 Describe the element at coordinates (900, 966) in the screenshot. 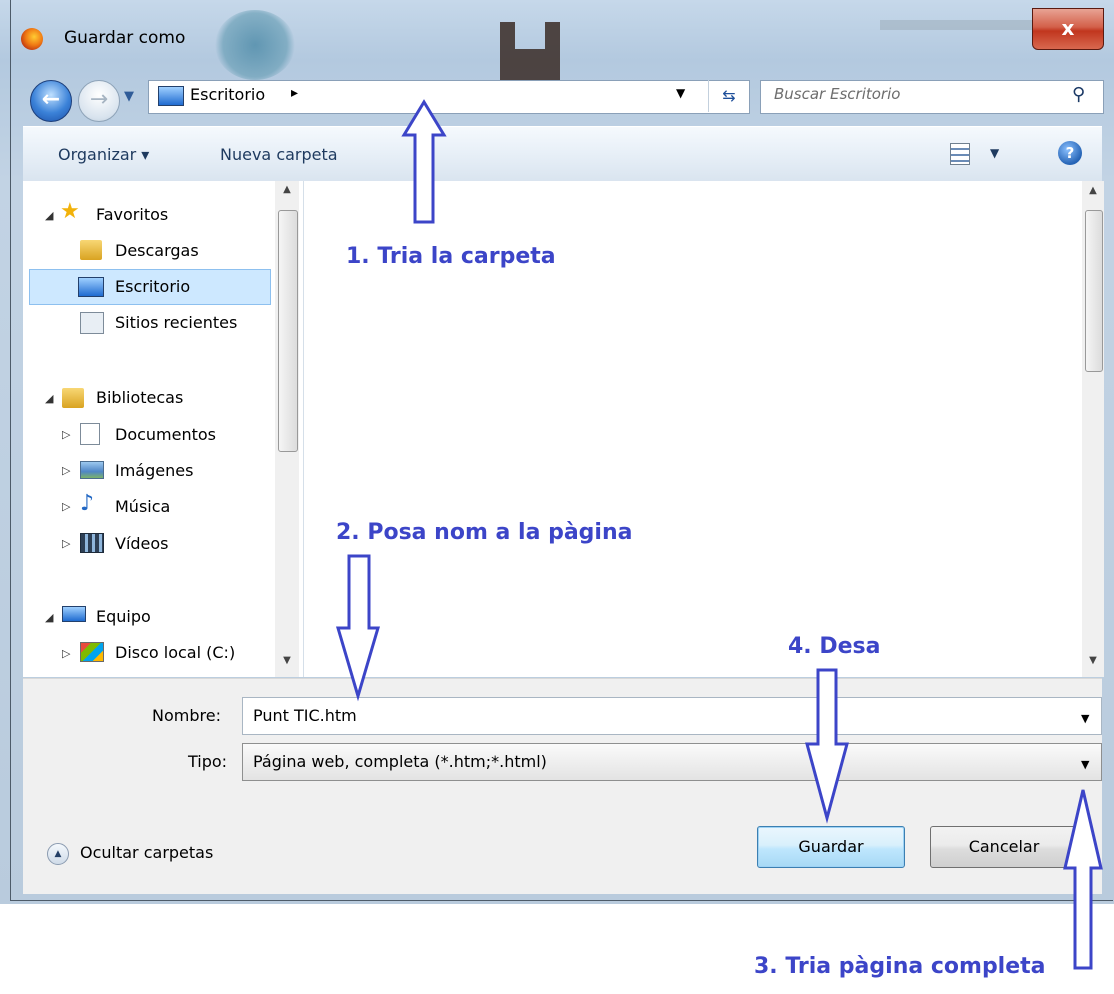

I see `annotation-step-3: 3. Tria pàgina completa` at that location.